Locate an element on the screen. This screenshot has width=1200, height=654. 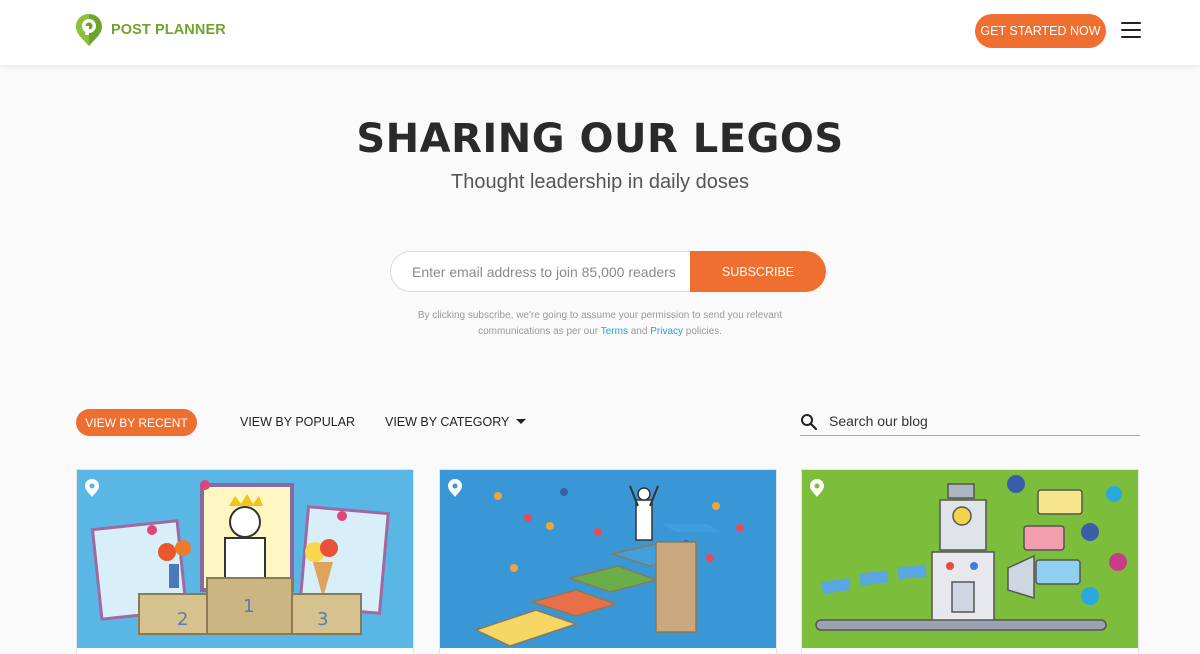
hamburger-menu-icon is located at coordinates (1131, 31).